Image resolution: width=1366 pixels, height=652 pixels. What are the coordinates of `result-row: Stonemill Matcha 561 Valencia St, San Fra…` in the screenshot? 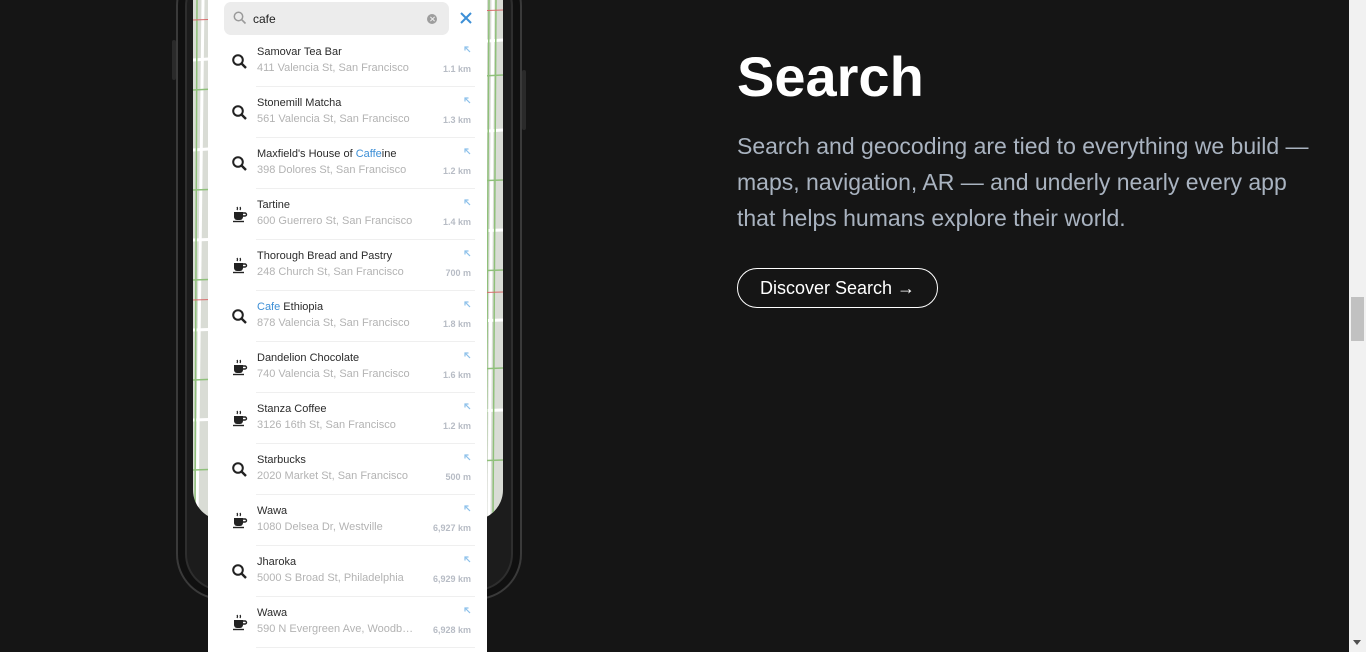 It's located at (347, 112).